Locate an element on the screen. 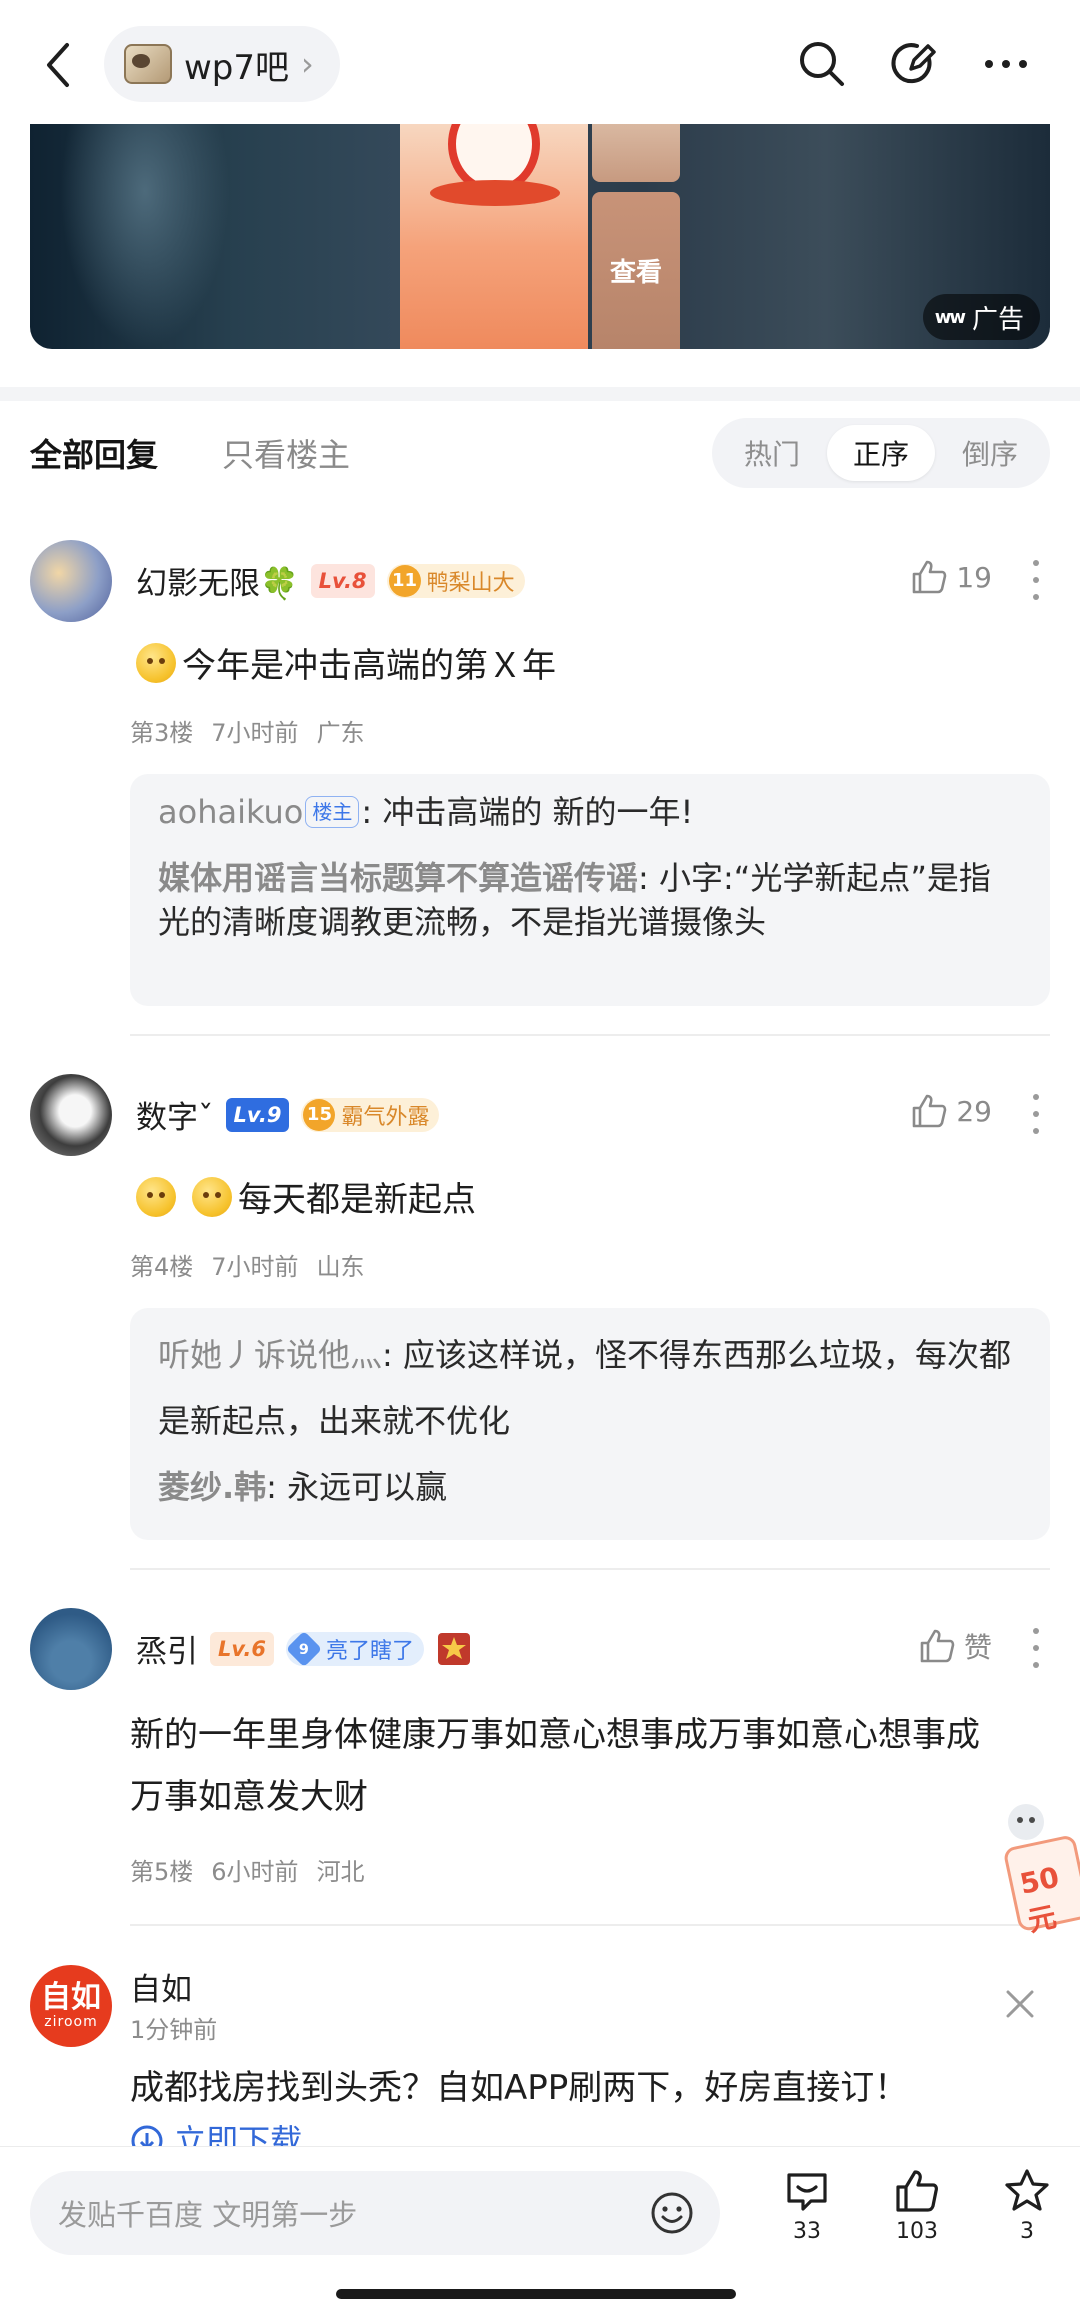 This screenshot has width=1080, height=2316. ad-banner: 查看 ww 广告 is located at coordinates (540, 236).